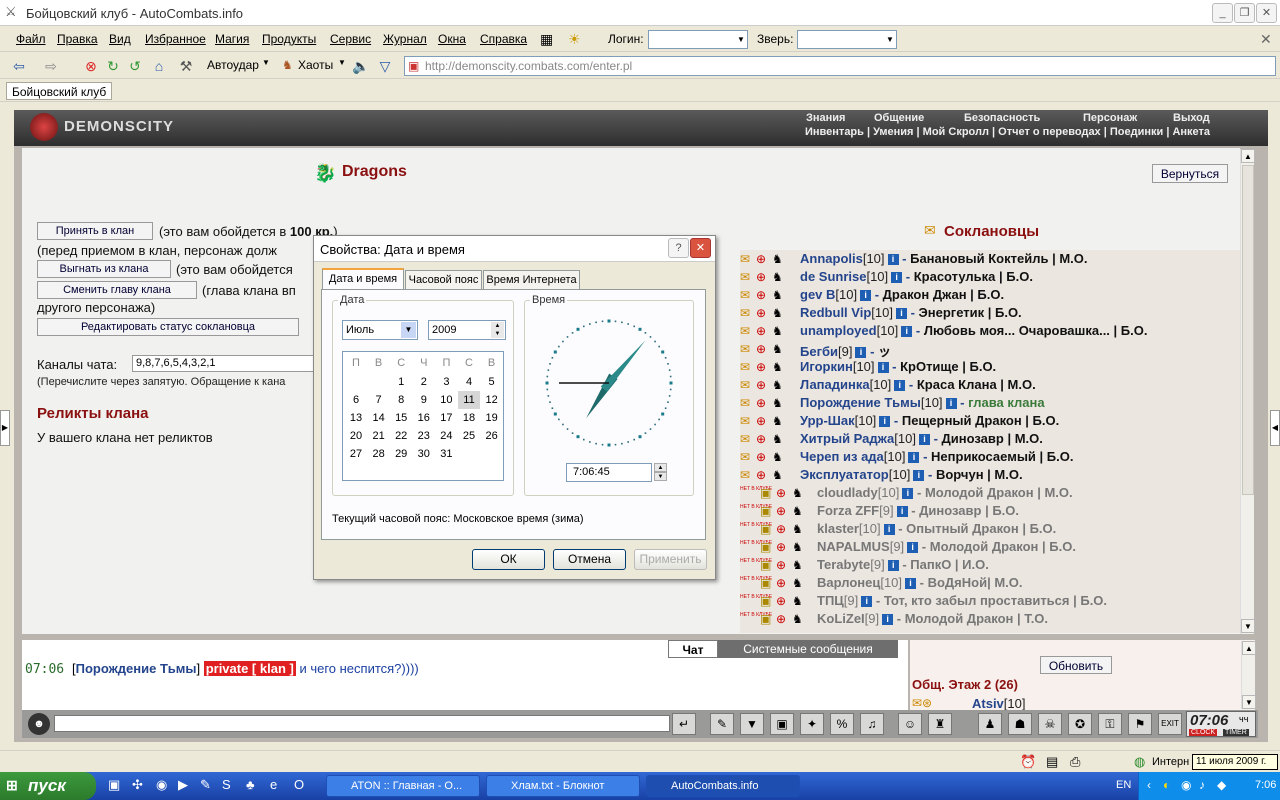  I want to click on music-icon: ♫, so click(872, 724).